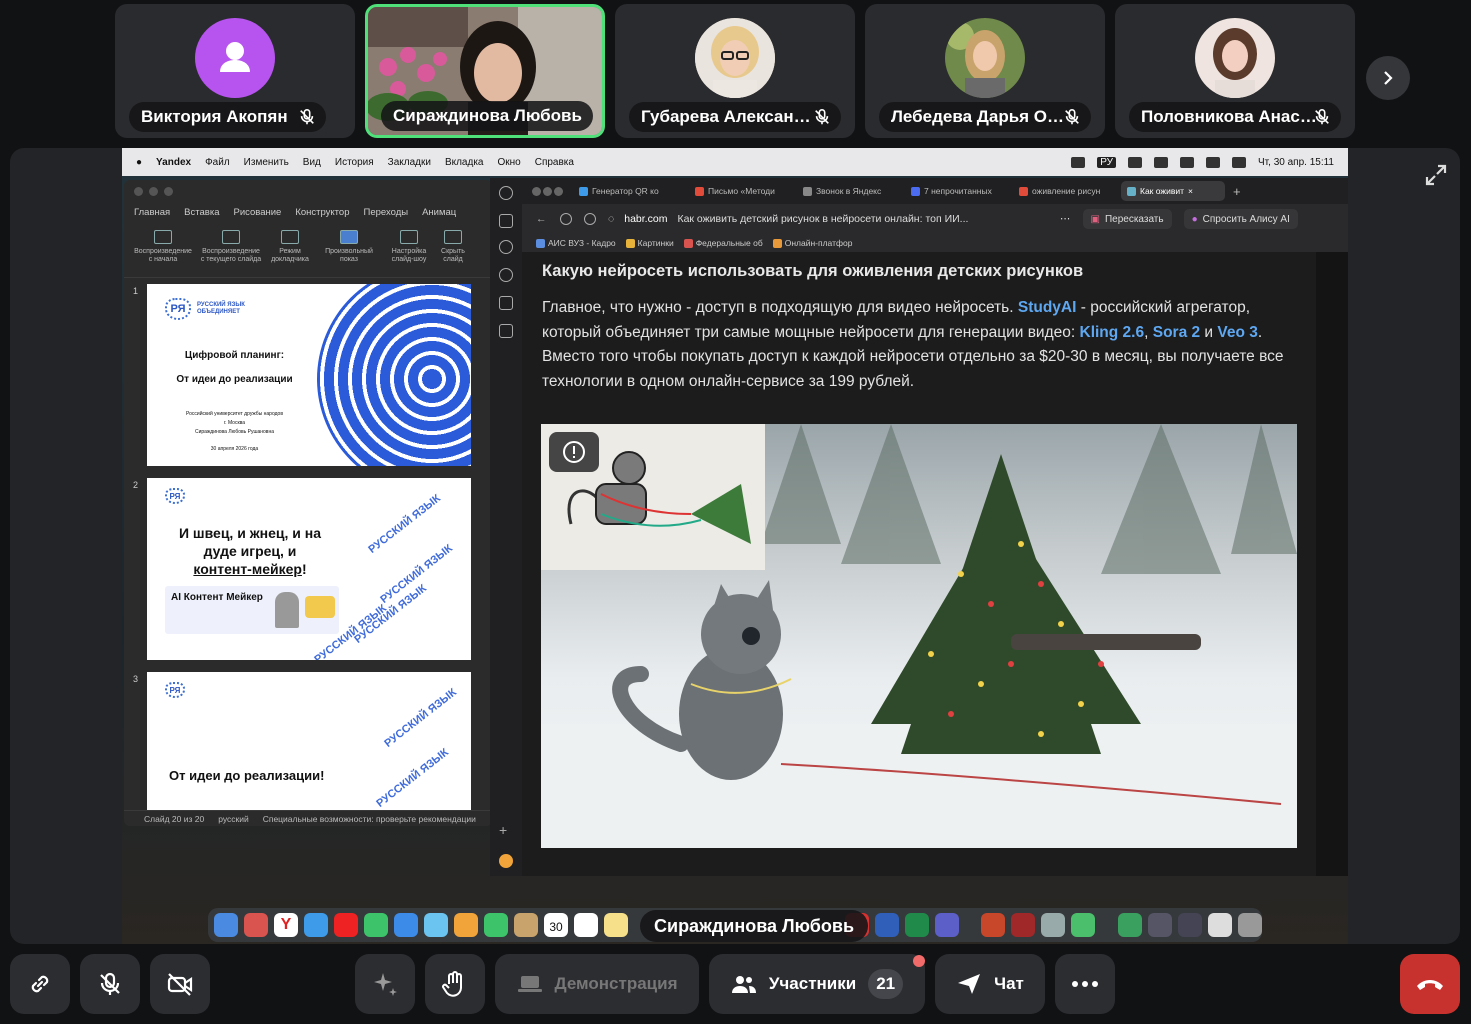  What do you see at coordinates (40, 984) in the screenshot?
I see `copy-link-button` at bounding box center [40, 984].